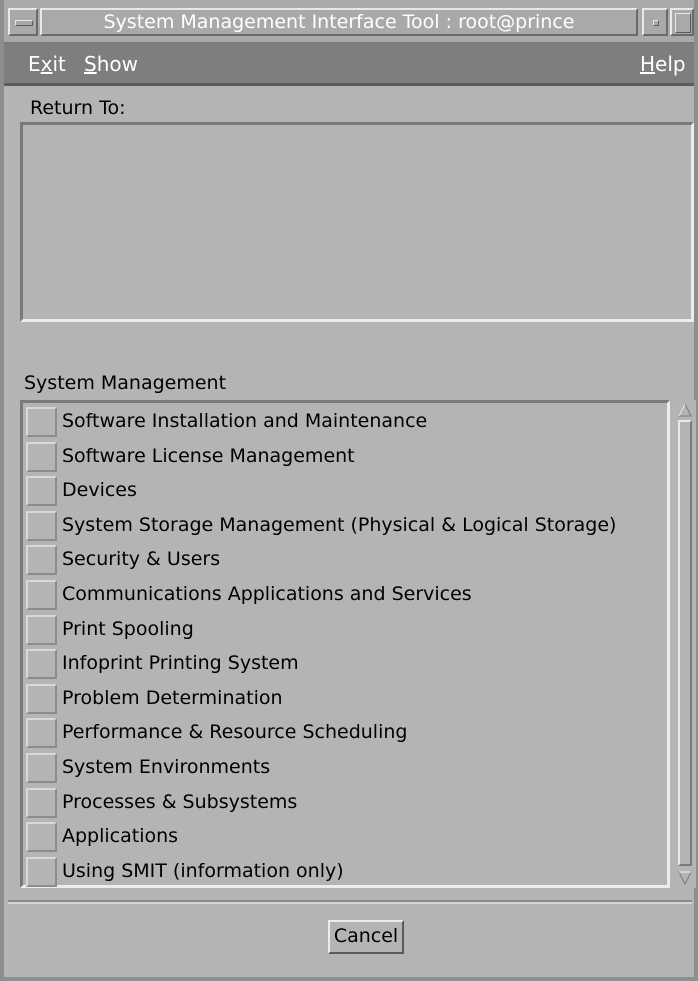 This screenshot has height=981, width=698. I want to click on list-item: Print Spooling, so click(341, 630).